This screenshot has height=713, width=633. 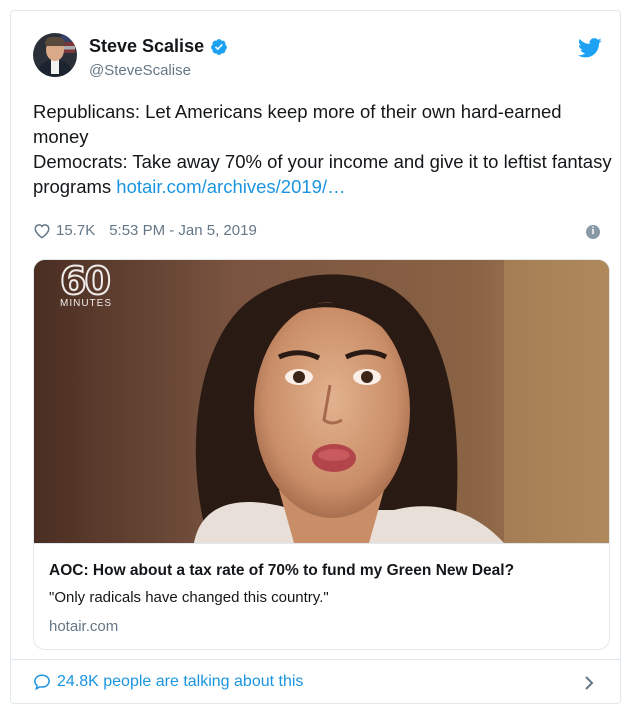 I want to click on footer-divider, so click(x=315, y=659).